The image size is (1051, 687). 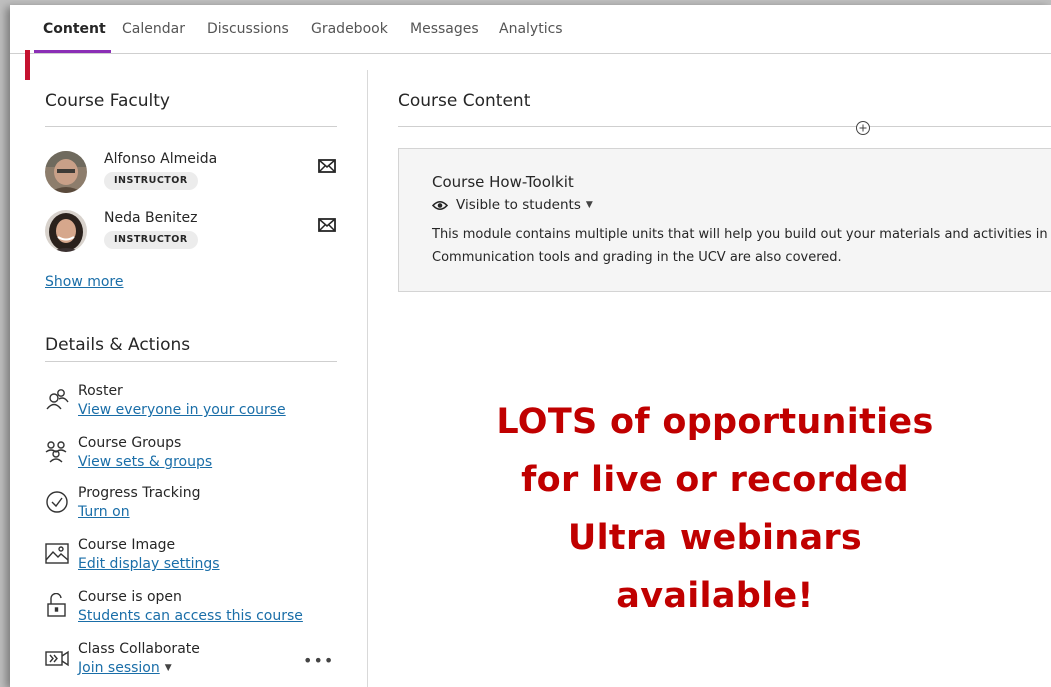 I want to click on view-roster-link: View everyone in your course, so click(x=182, y=410).